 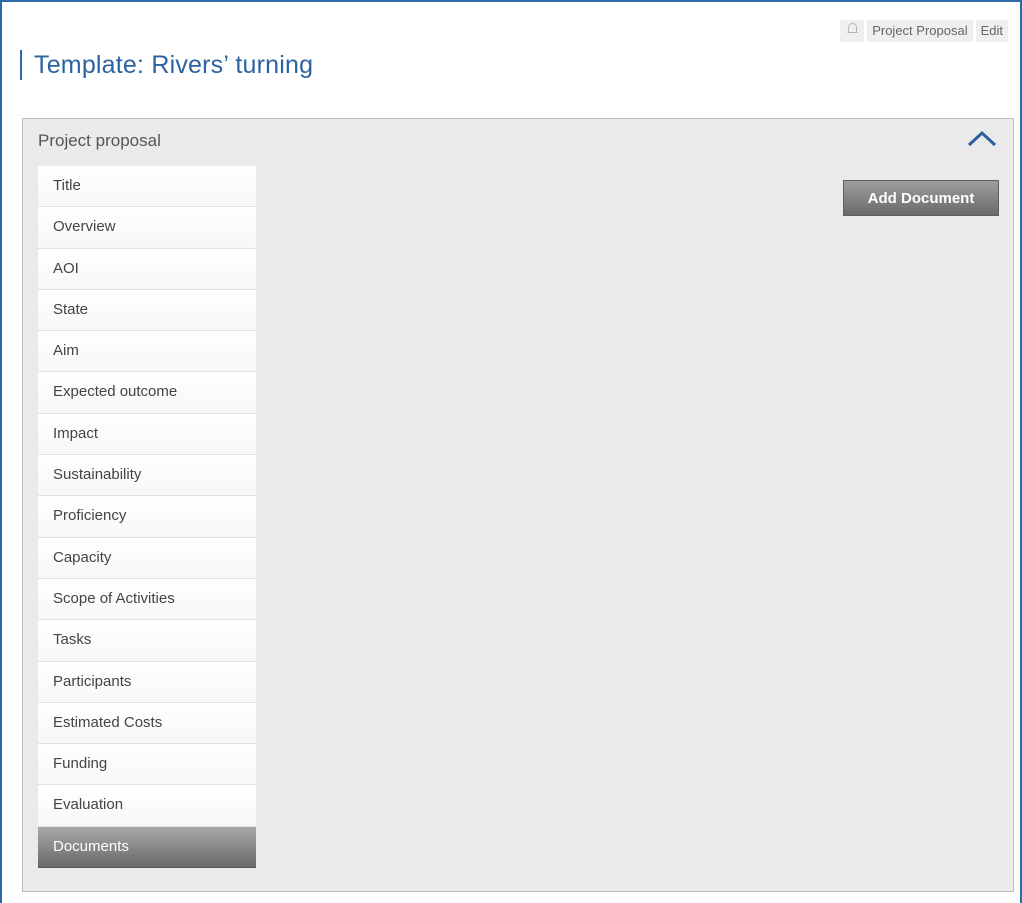 I want to click on menu-item-capacity: Capacity, so click(x=147, y=558).